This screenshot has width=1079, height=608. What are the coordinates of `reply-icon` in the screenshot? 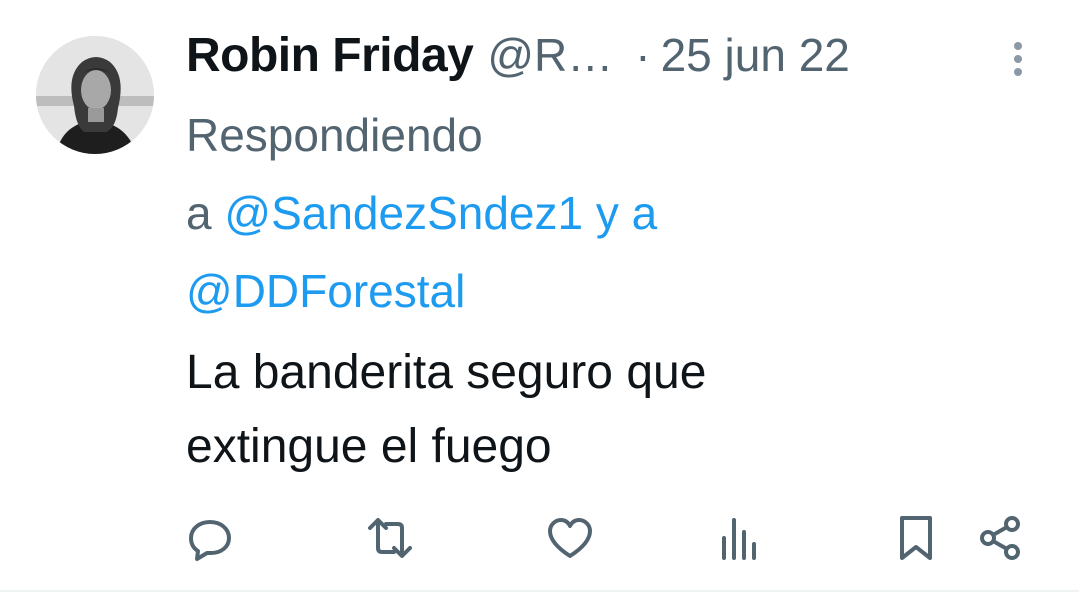 It's located at (210, 540).